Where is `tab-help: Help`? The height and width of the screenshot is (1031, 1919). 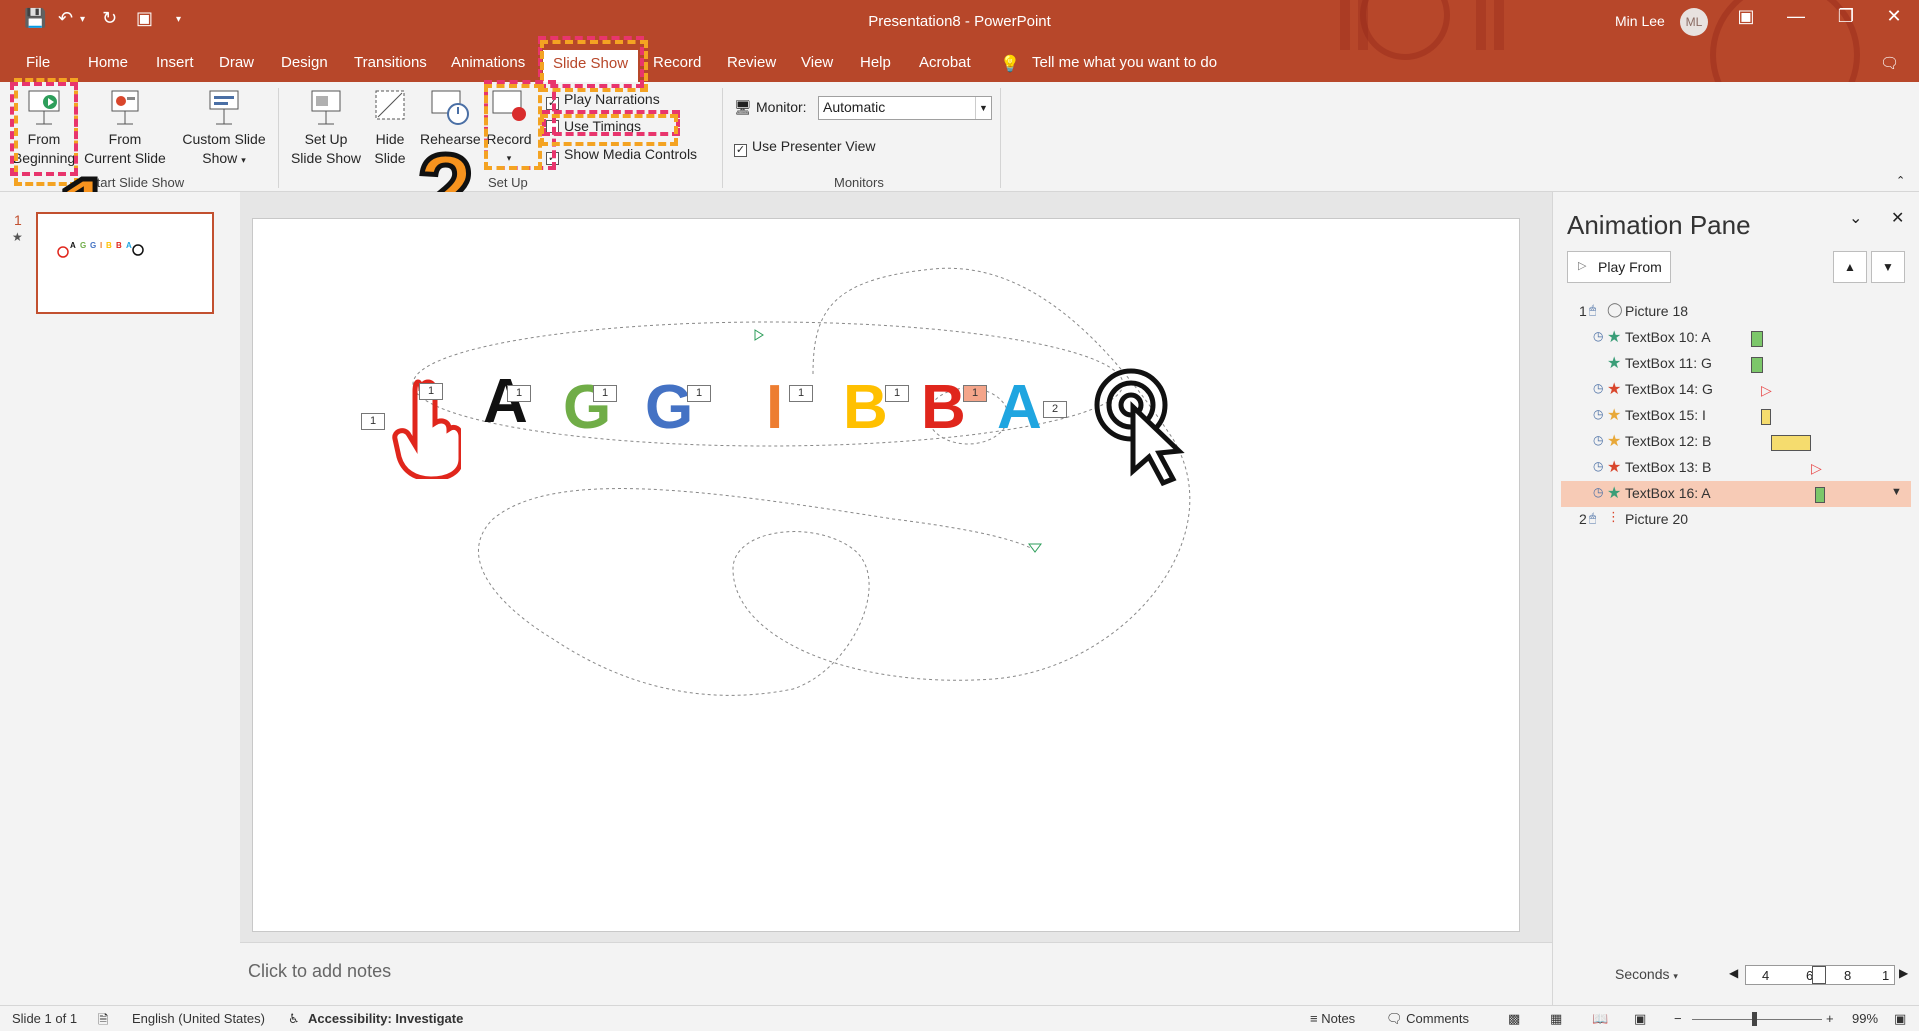 tab-help: Help is located at coordinates (875, 62).